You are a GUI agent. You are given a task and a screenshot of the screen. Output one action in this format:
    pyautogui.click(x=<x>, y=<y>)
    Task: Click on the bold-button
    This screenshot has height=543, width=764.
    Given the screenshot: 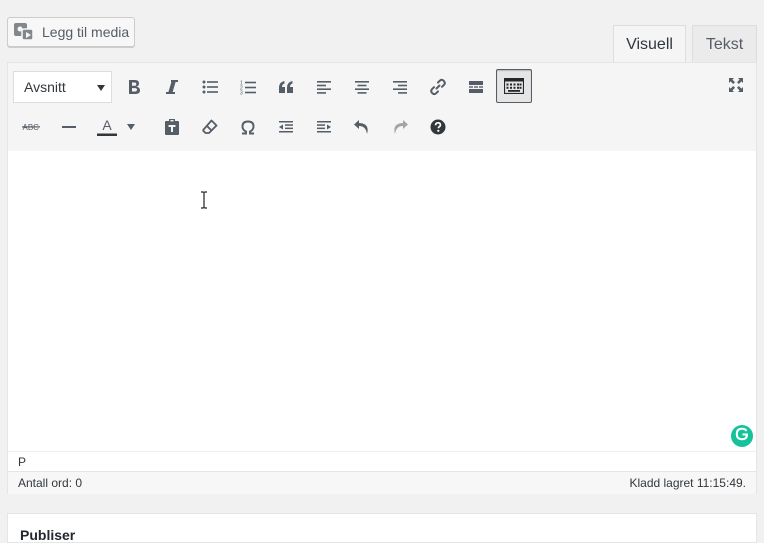 What is the action you would take?
    pyautogui.click(x=134, y=87)
    